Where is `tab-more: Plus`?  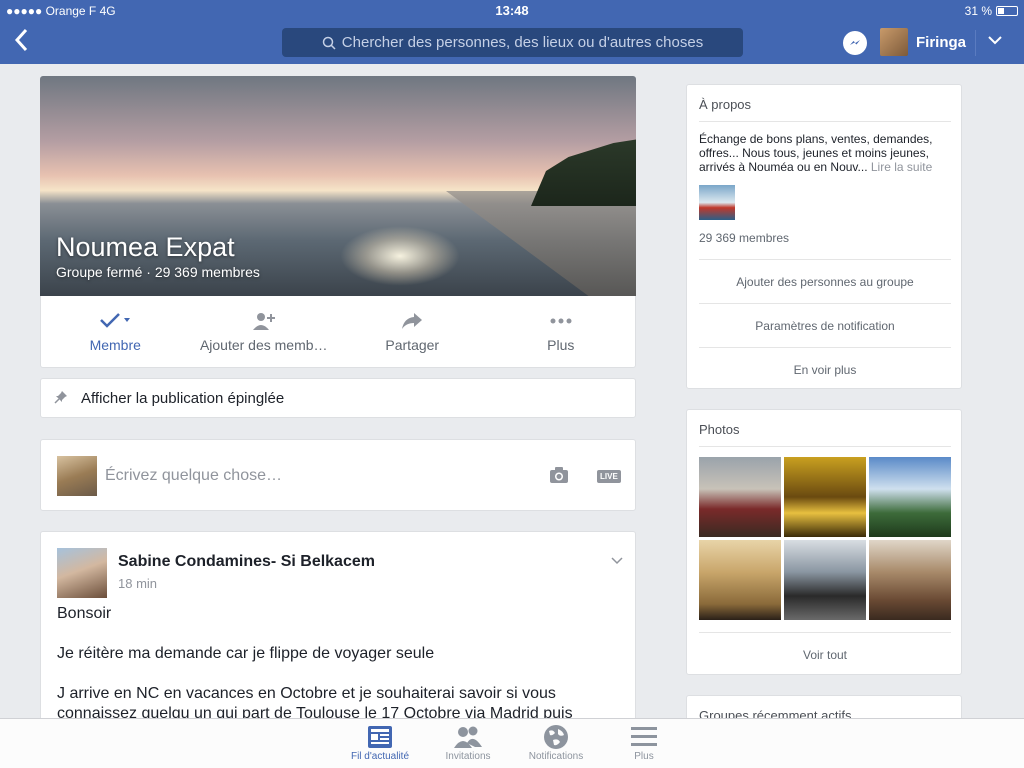
tab-more: Plus is located at coordinates (644, 742).